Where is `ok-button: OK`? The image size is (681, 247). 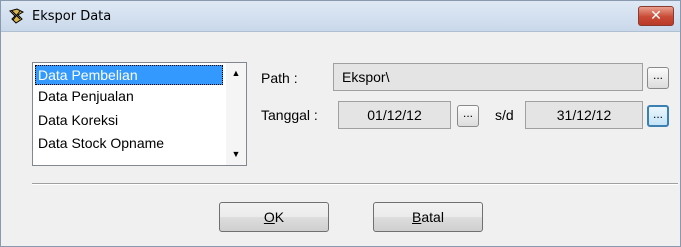
ok-button: OK is located at coordinates (274, 217).